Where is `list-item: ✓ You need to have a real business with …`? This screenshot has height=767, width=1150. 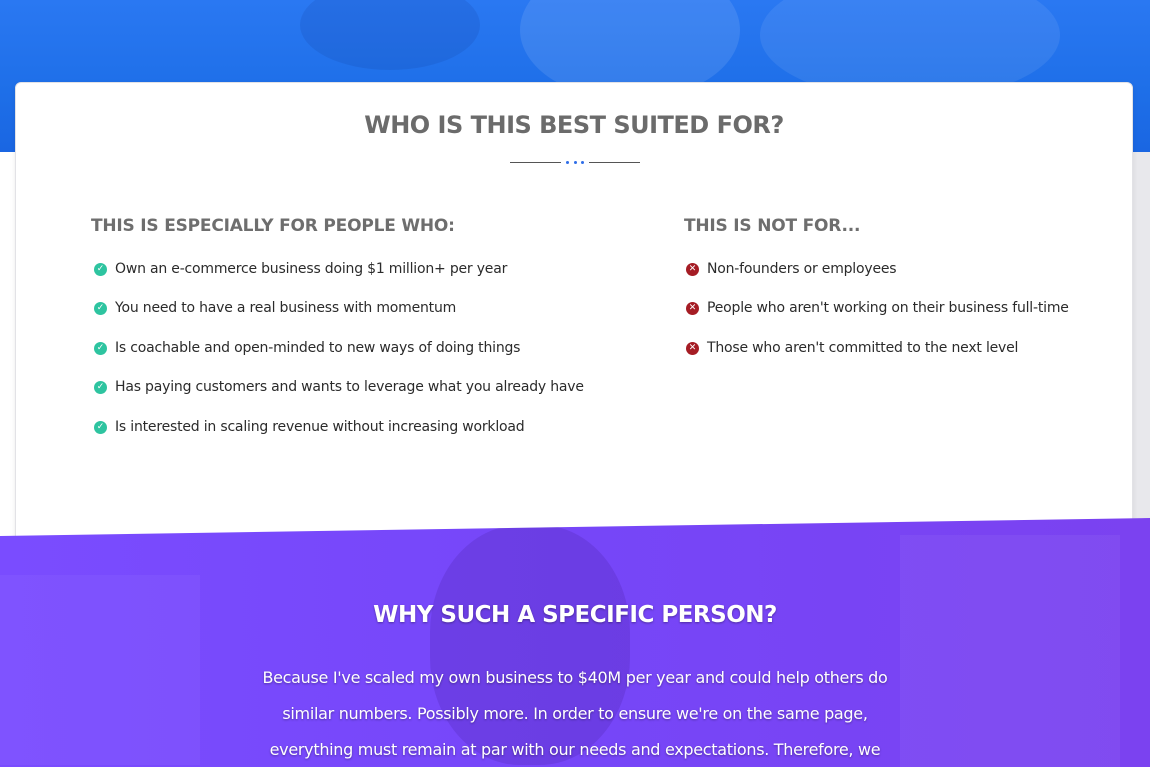 list-item: ✓ You need to have a real business with … is located at coordinates (275, 308).